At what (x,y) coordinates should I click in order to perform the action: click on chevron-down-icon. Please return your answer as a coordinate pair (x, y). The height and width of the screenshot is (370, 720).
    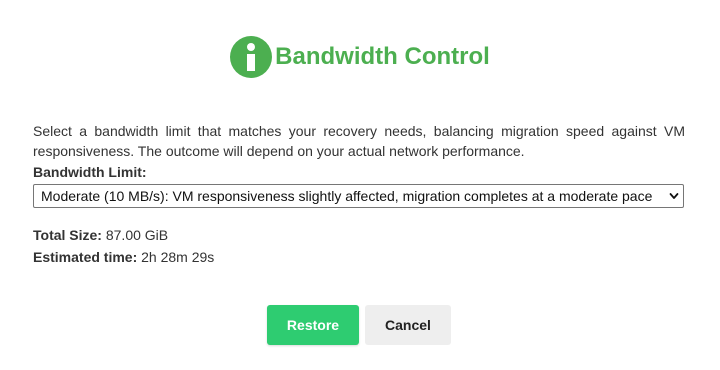
    Looking at the image, I should click on (674, 196).